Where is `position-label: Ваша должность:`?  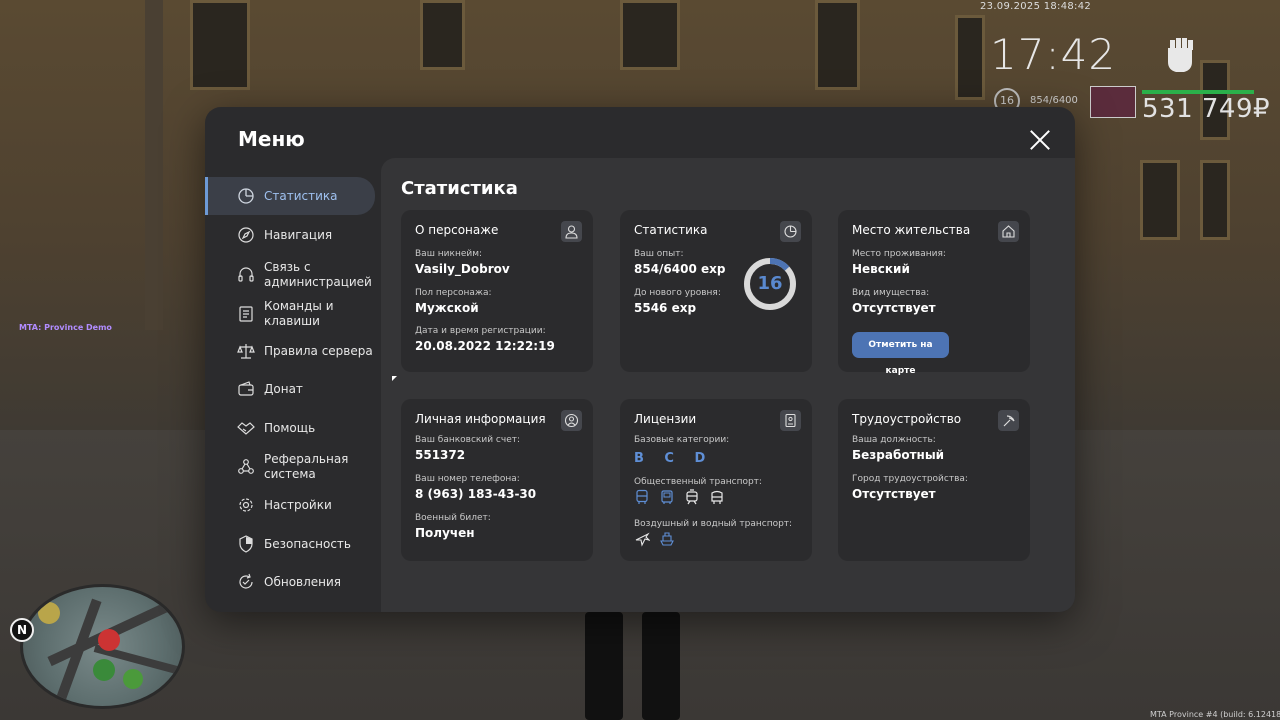
position-label: Ваша должность: is located at coordinates (894, 440).